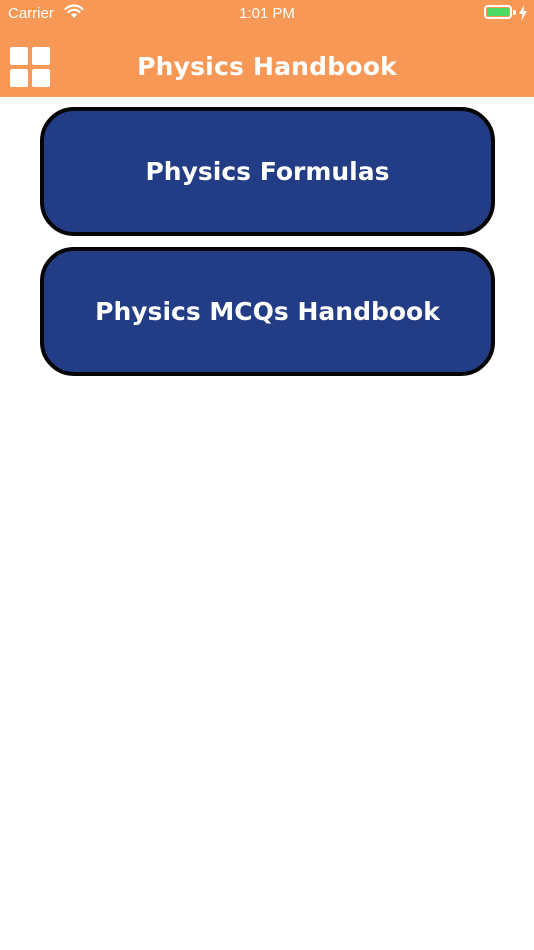  Describe the element at coordinates (267, 311) in the screenshot. I see `physics-mcqs-handbook-button: Physics MCQs Handbook` at that location.